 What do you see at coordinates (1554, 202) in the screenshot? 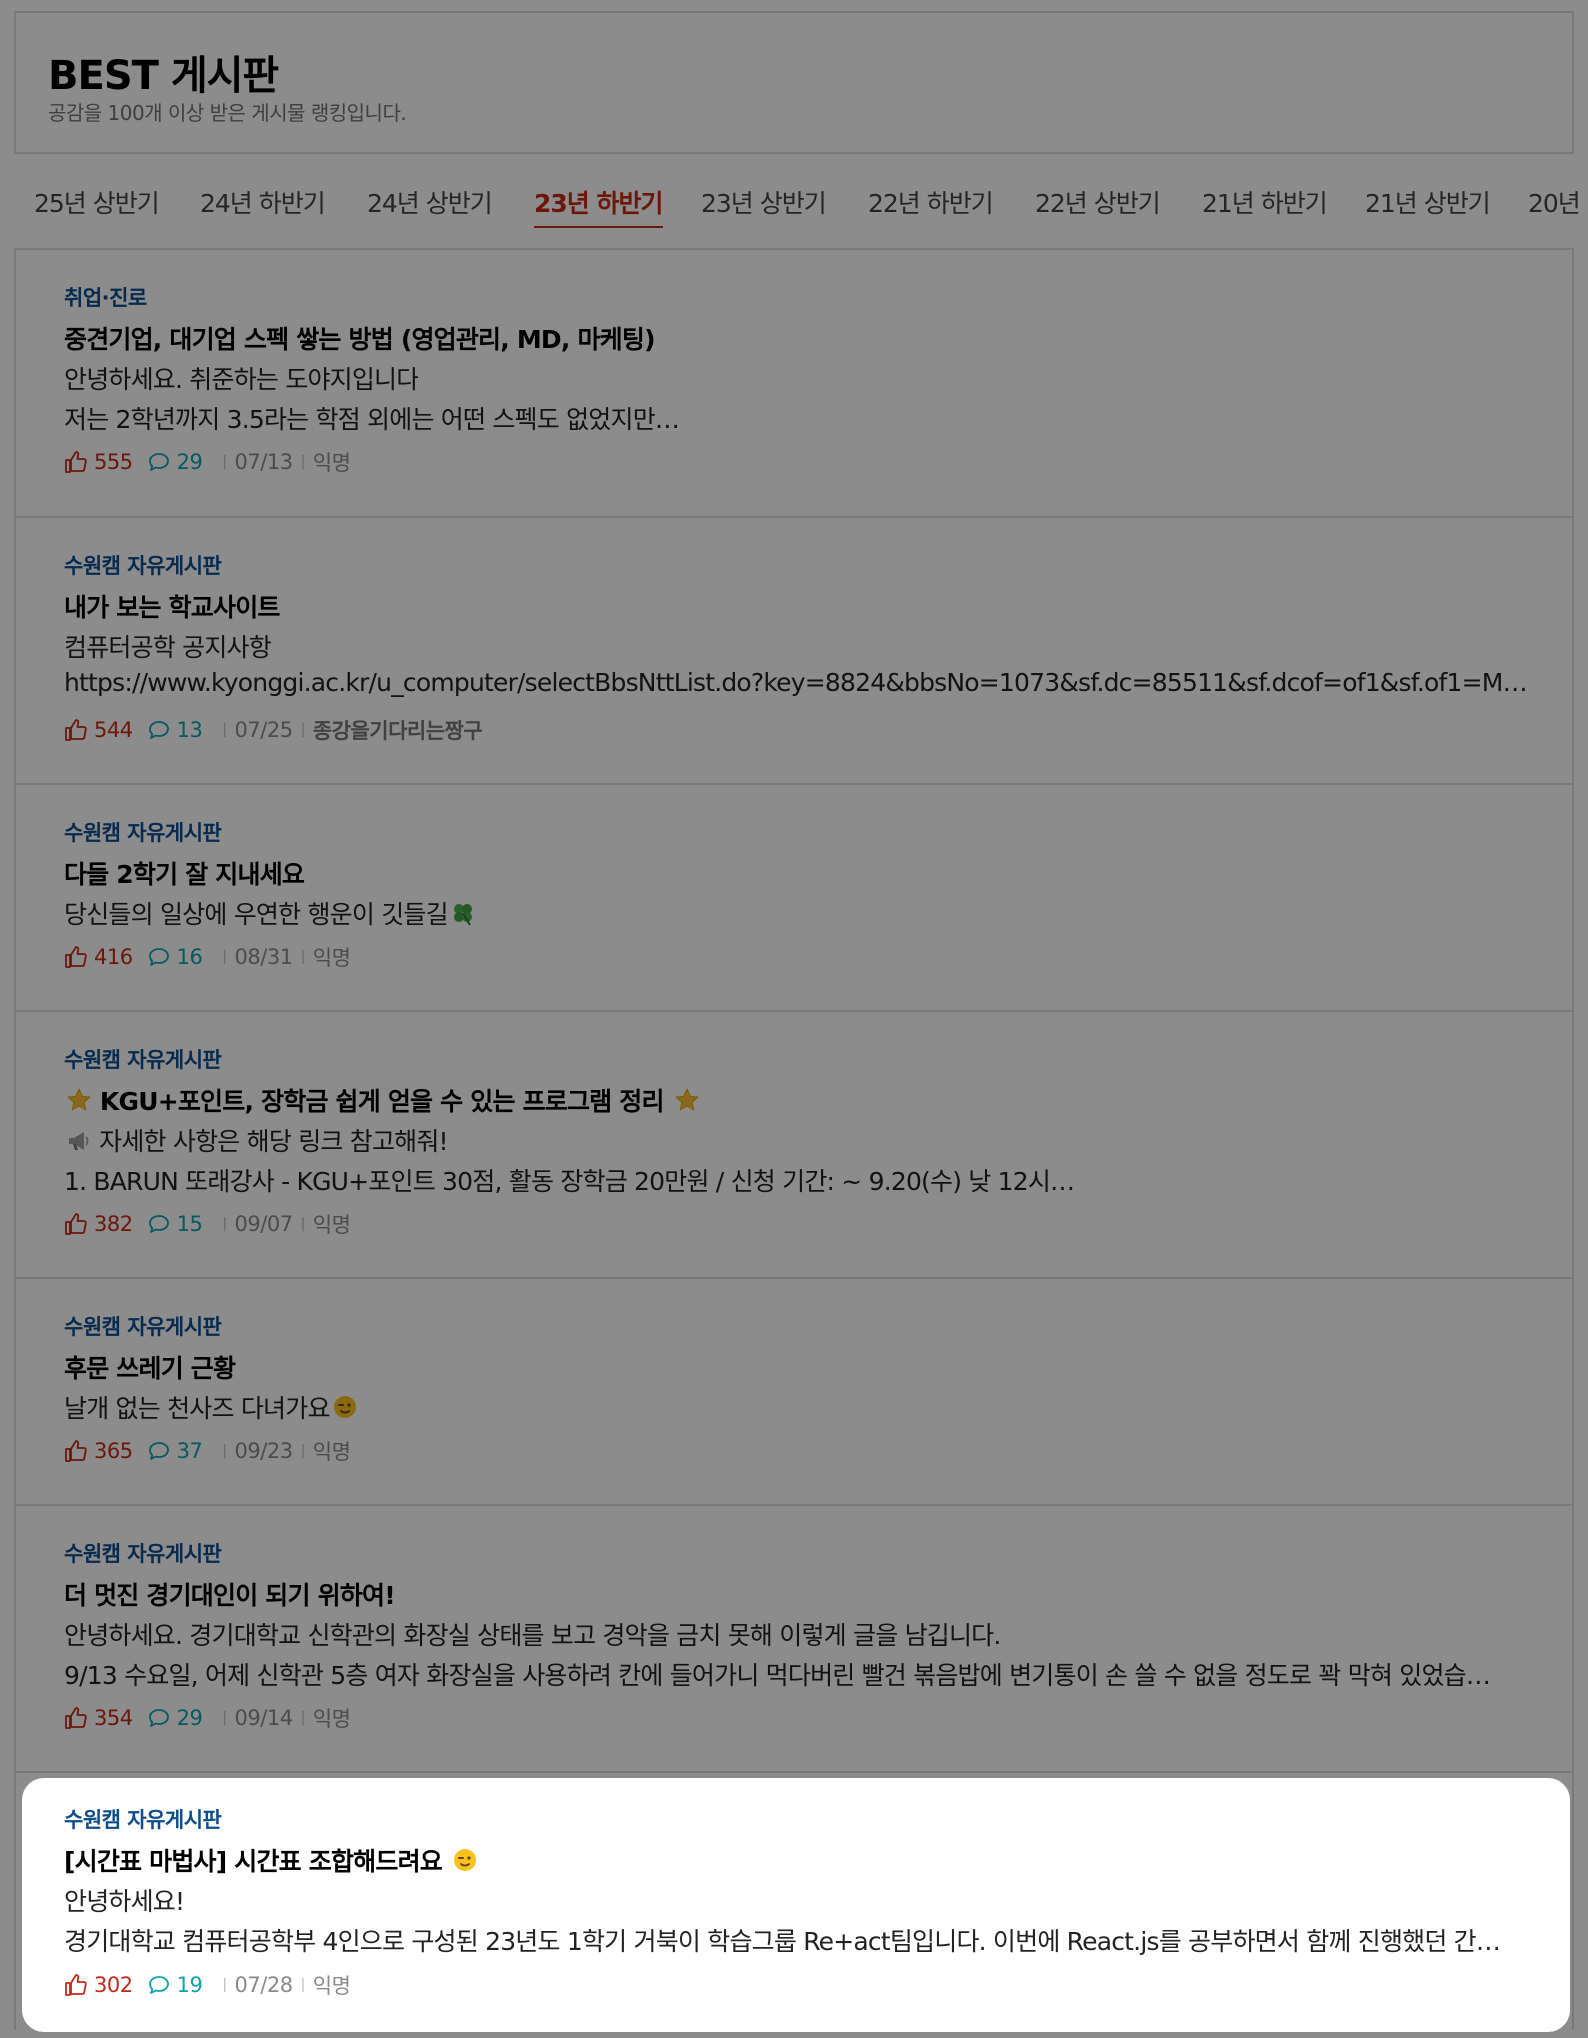
I see `tab-20: 20년` at bounding box center [1554, 202].